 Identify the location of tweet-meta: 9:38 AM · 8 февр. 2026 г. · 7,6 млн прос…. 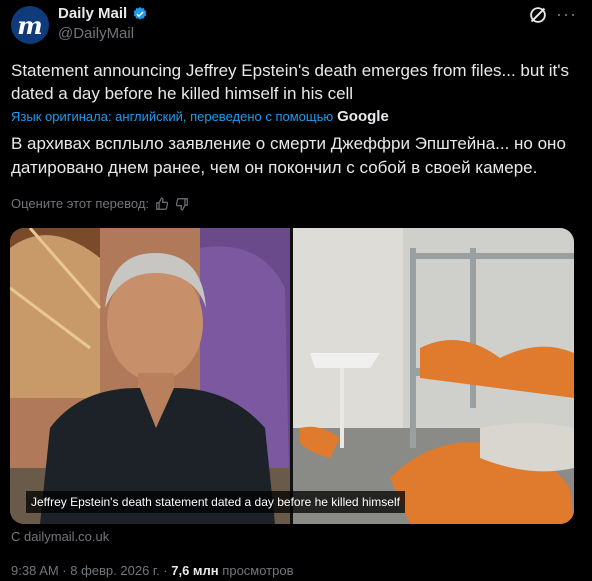
(152, 570).